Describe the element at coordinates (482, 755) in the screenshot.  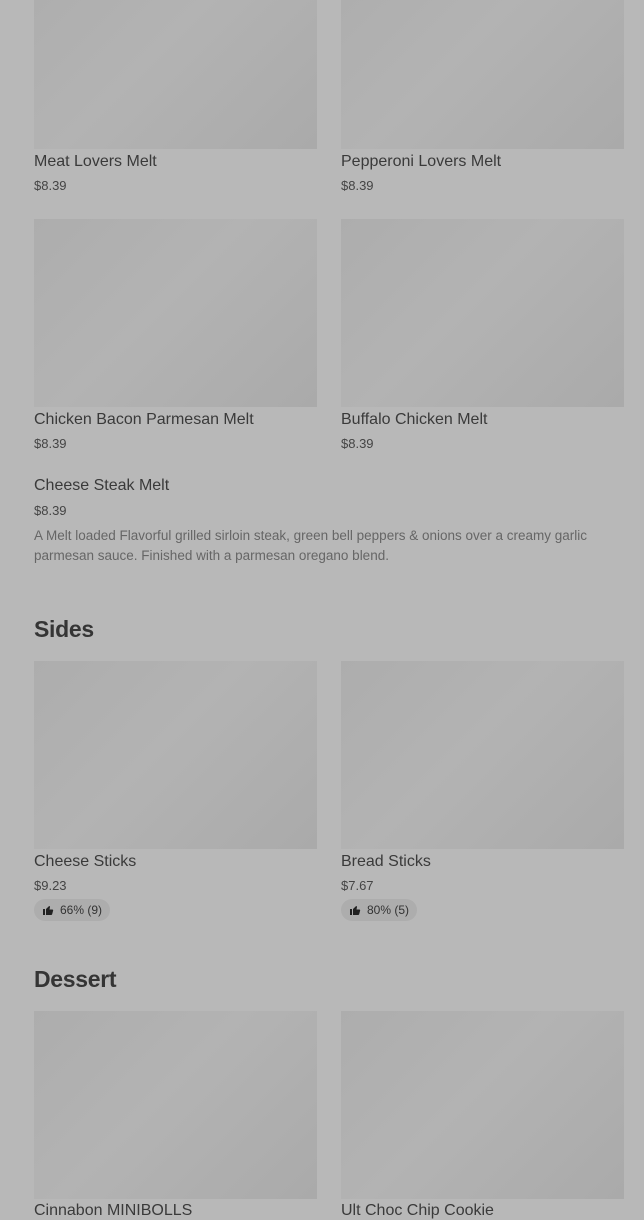
I see `item-image-bread-sticks` at that location.